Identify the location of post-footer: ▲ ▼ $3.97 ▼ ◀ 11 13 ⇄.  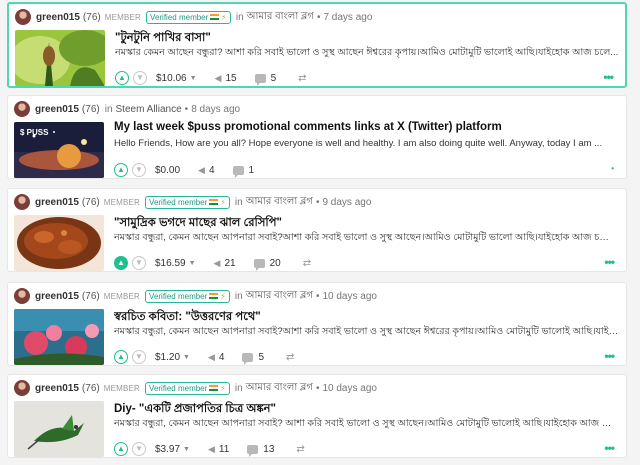
(209, 449).